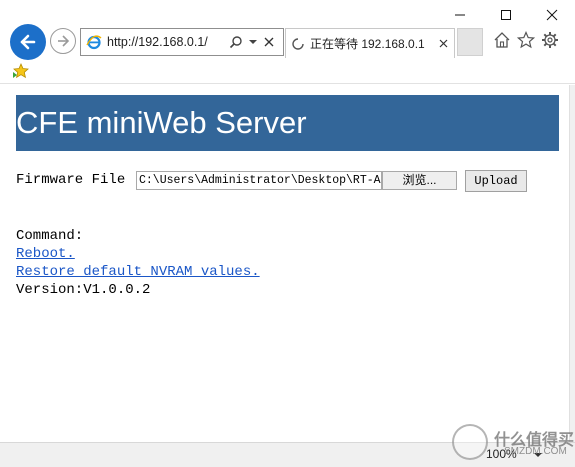  Describe the element at coordinates (506, 15) in the screenshot. I see `maximize-icon` at that location.